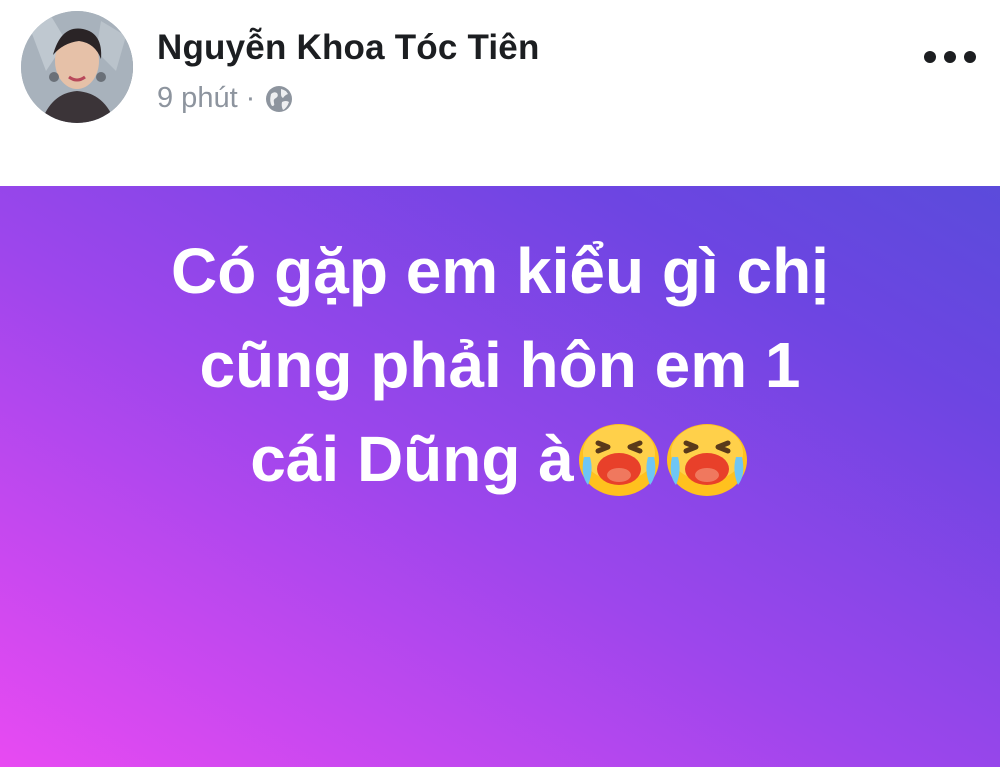 The image size is (1000, 767). Describe the element at coordinates (348, 48) in the screenshot. I see `author-name: Nguyễn Khoa Tóc Tiên` at that location.